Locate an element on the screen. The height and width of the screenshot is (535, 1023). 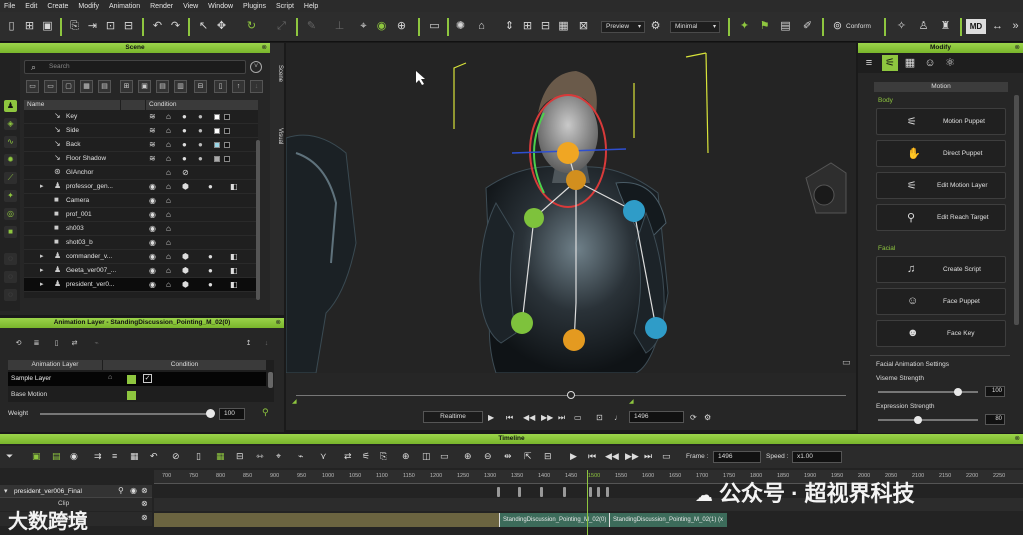
search-input: ⌕ Search is located at coordinates (135, 67).